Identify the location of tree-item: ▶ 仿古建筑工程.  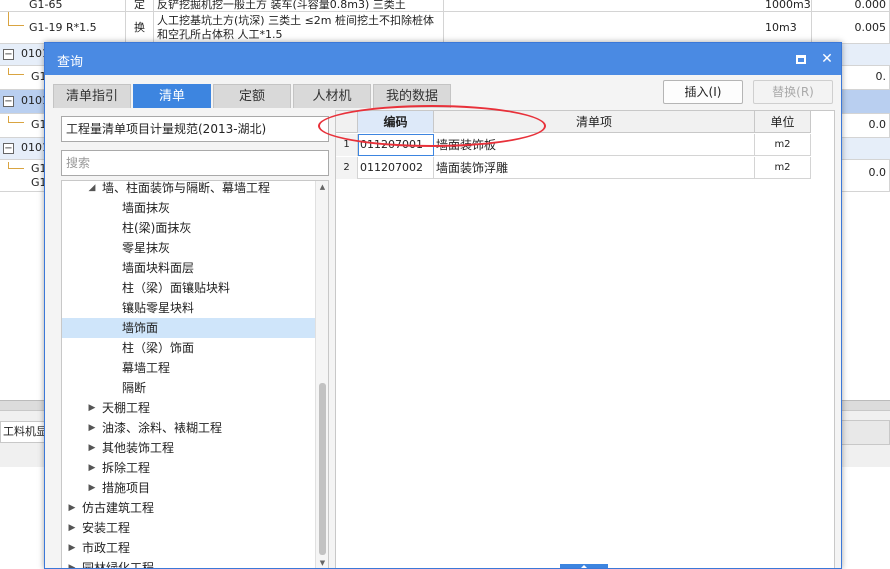
(189, 508).